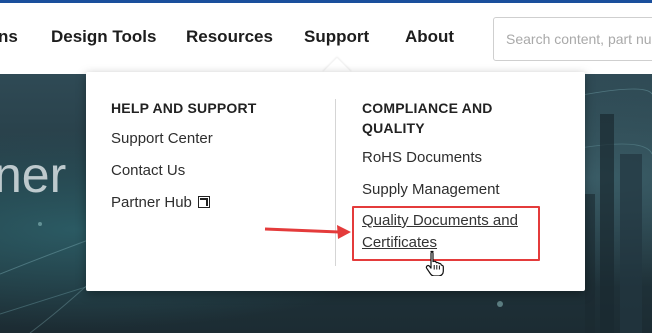  What do you see at coordinates (422, 158) in the screenshot?
I see `rohs-documents-link: RoHS Documents` at bounding box center [422, 158].